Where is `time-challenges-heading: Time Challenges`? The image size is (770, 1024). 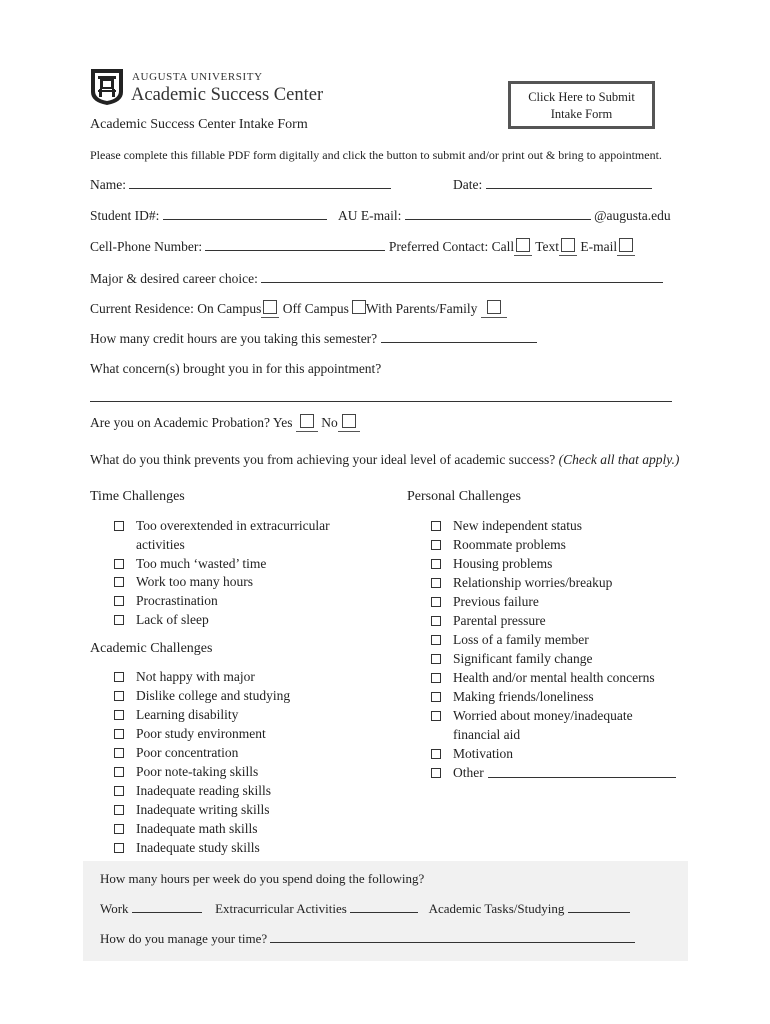
time-challenges-heading: Time Challenges is located at coordinates (137, 496).